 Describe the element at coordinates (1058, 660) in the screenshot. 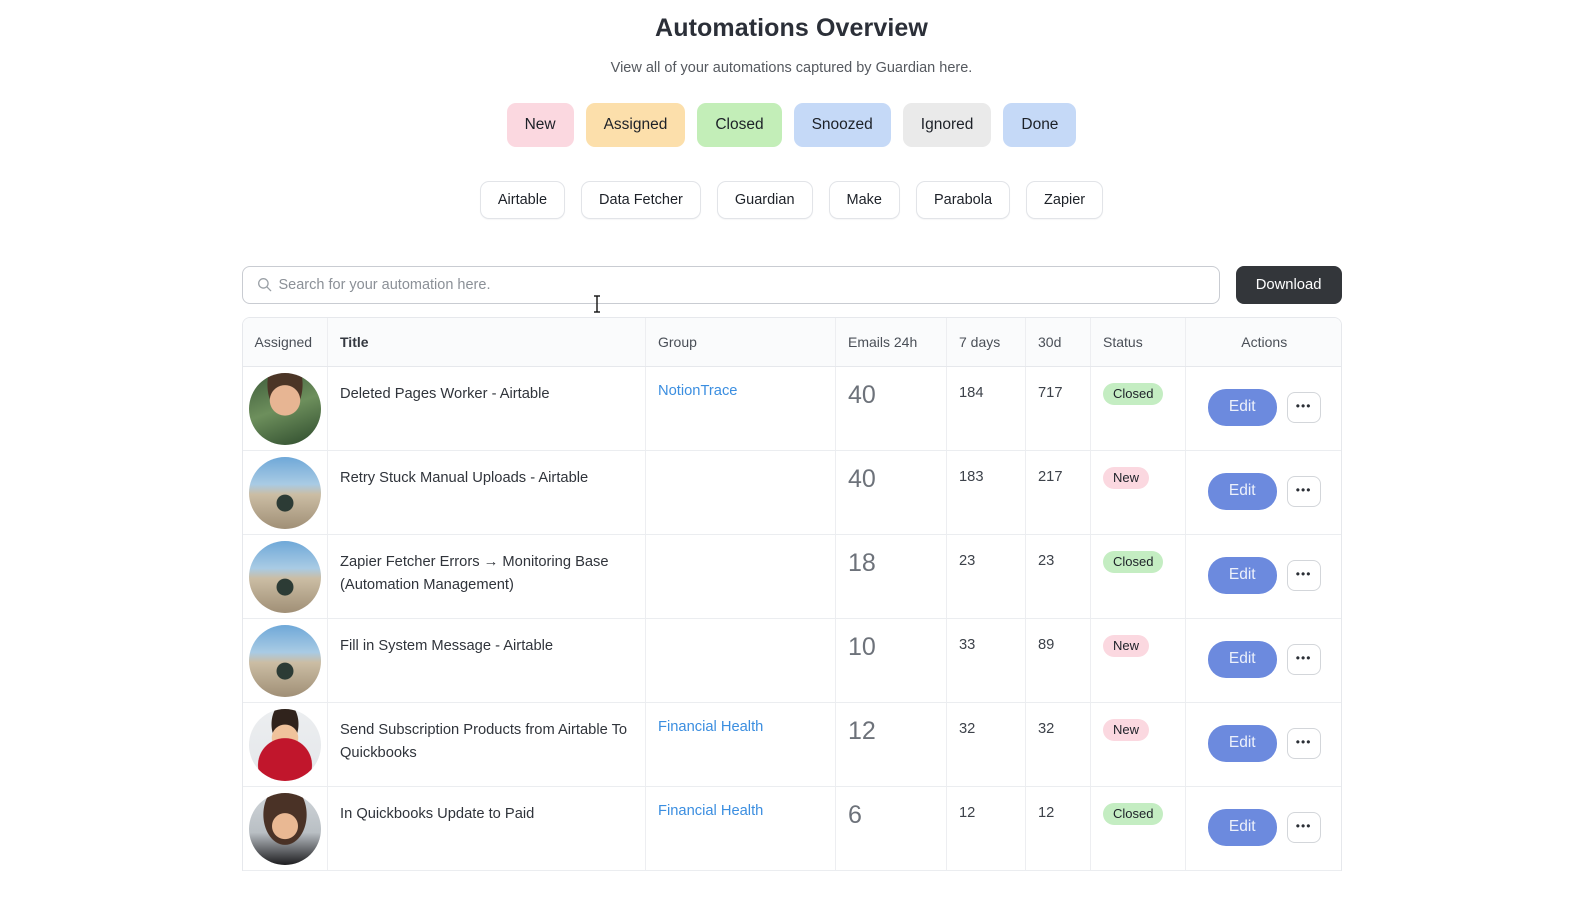

I see `cell-emails-30d: 89` at that location.